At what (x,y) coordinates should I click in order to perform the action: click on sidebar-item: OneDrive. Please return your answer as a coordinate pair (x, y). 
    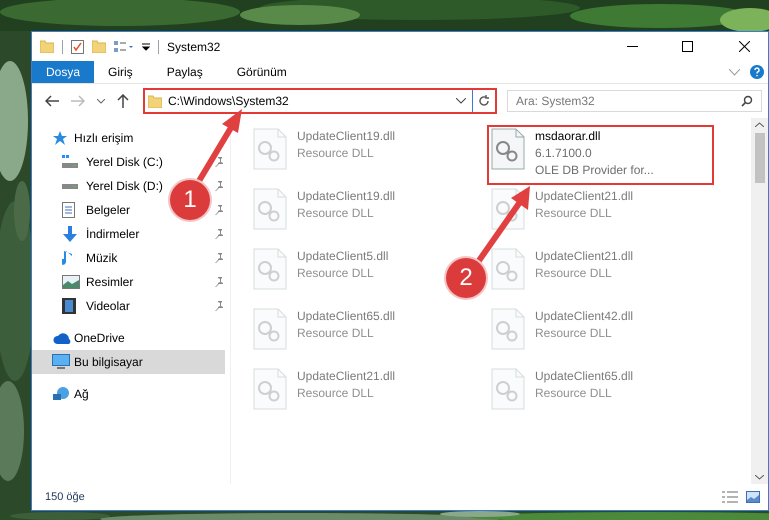
    Looking at the image, I should click on (131, 338).